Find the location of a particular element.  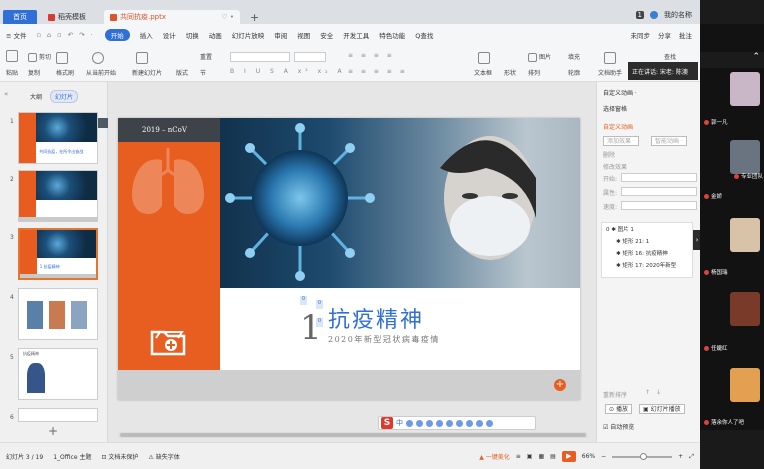

picture-button: 图片 is located at coordinates (539, 57).